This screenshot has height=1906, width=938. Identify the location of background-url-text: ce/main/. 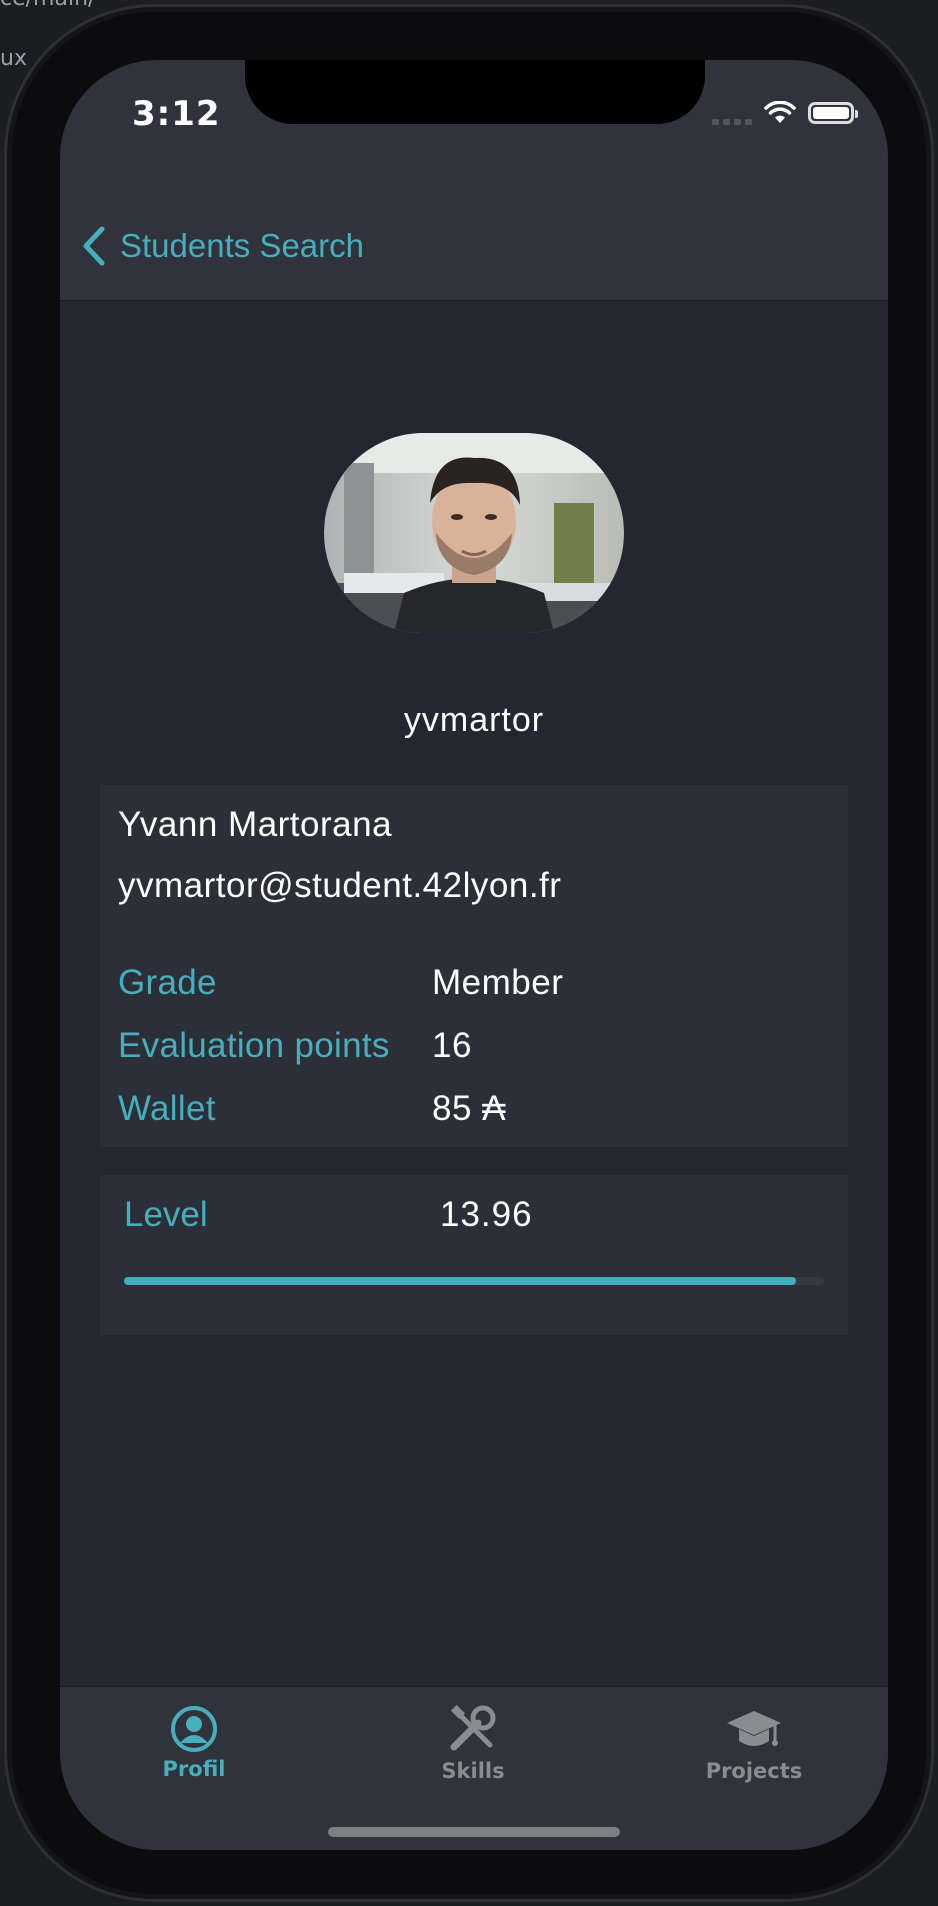
(47, 5).